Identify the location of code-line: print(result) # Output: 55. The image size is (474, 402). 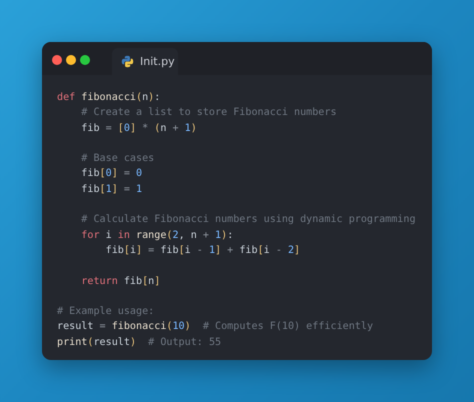
(139, 343).